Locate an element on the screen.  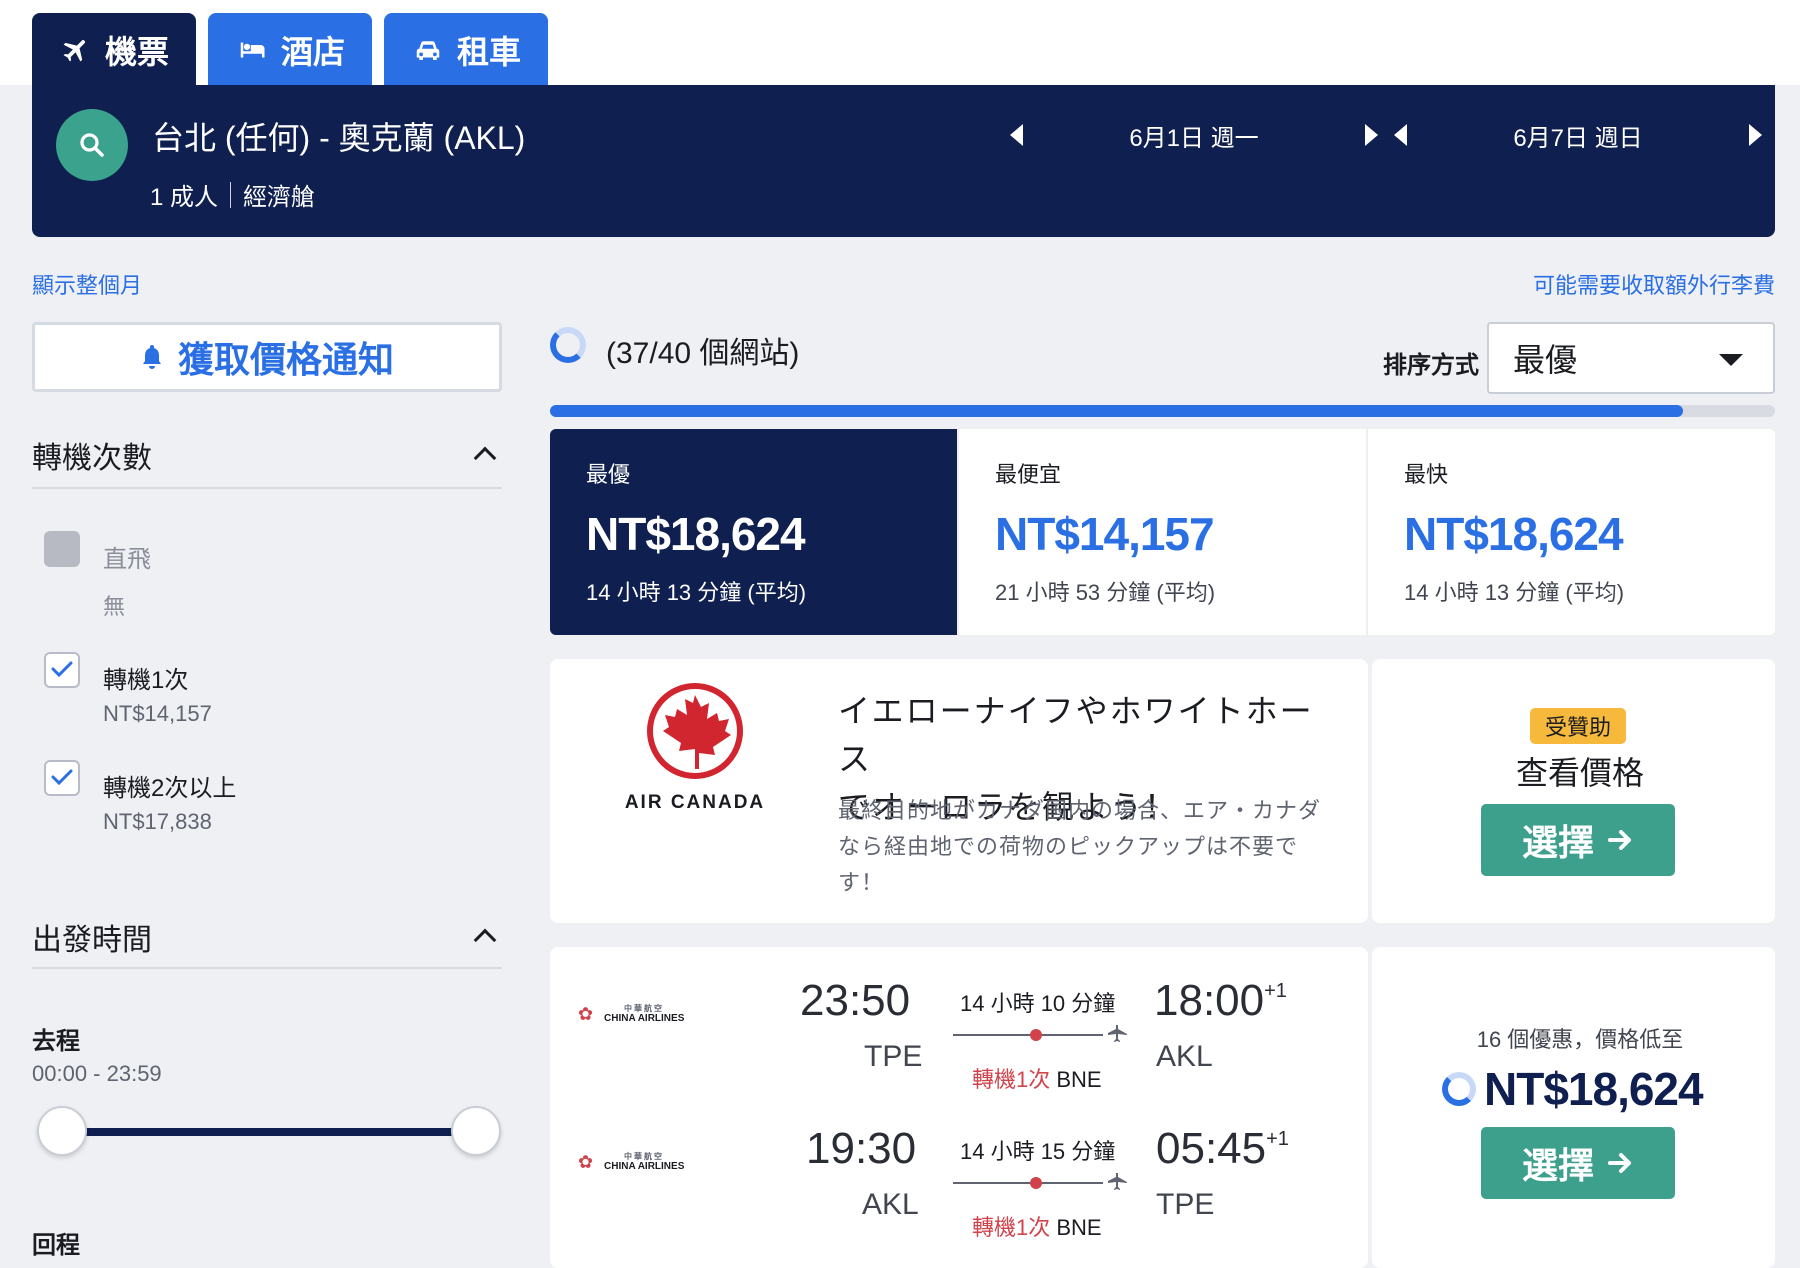
deals-count: 16 個優惠，價格低至 is located at coordinates (1580, 1039).